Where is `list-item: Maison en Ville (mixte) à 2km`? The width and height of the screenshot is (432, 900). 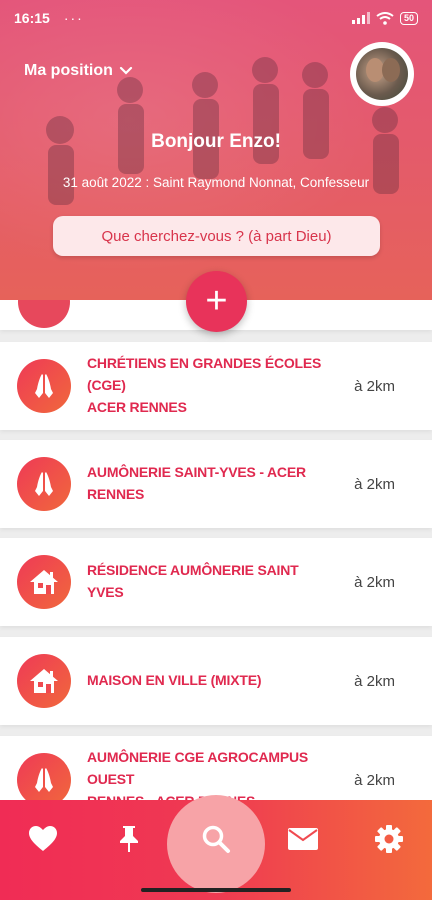 list-item: Maison en Ville (mixte) à 2km is located at coordinates (216, 681).